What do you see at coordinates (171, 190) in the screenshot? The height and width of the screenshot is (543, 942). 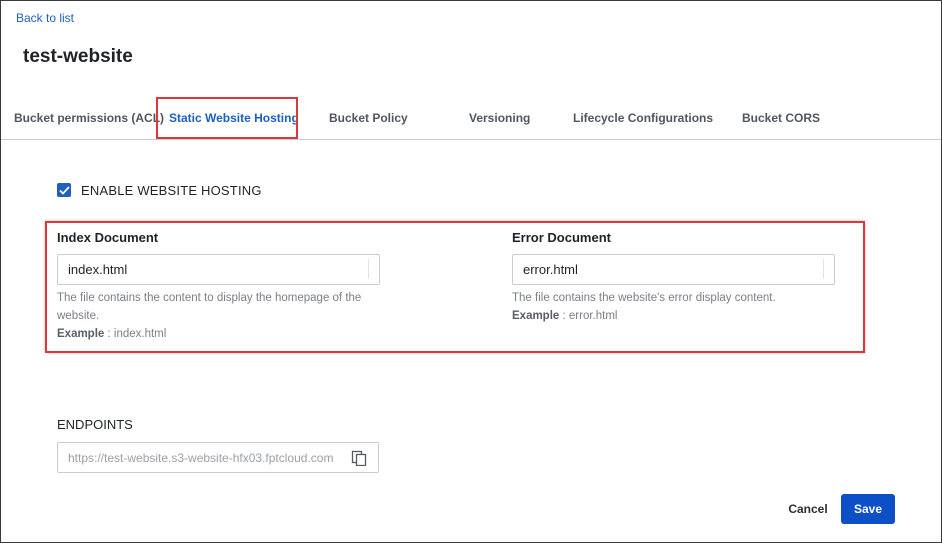 I see `enable-website-hosting-label: ENABLE WEBSITE HOSTING` at bounding box center [171, 190].